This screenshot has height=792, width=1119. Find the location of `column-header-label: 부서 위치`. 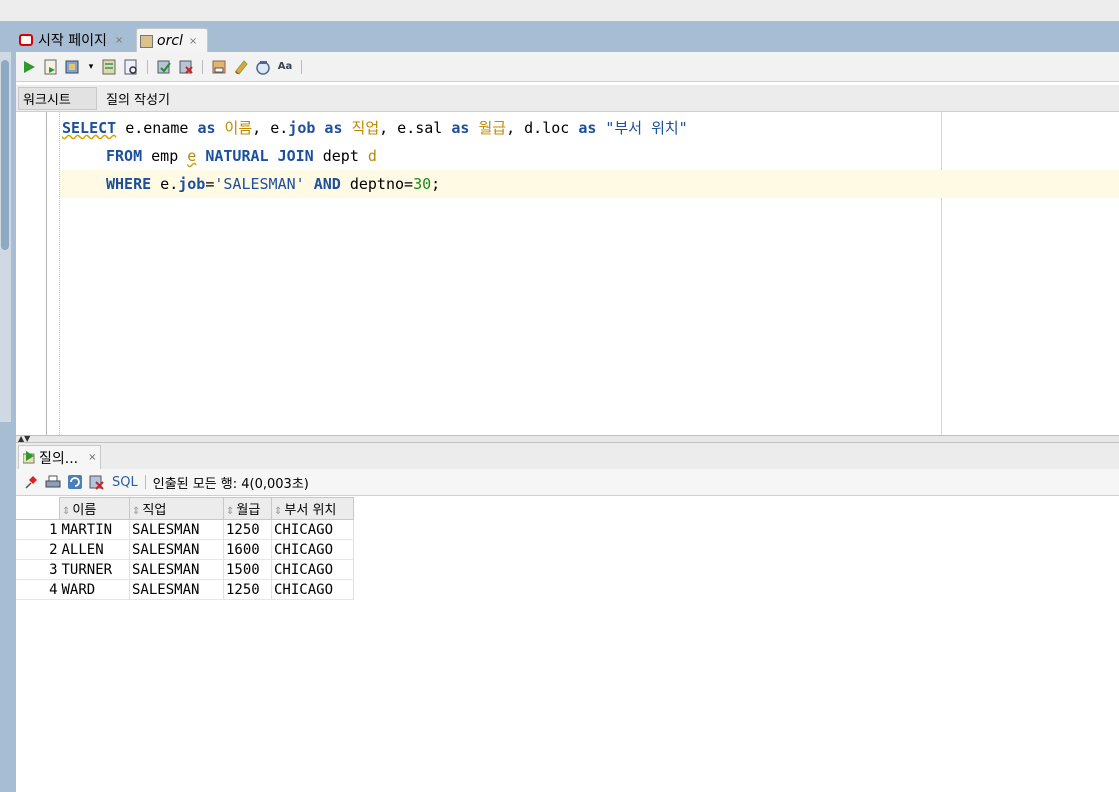

column-header-label: 부서 위치 is located at coordinates (310, 510).